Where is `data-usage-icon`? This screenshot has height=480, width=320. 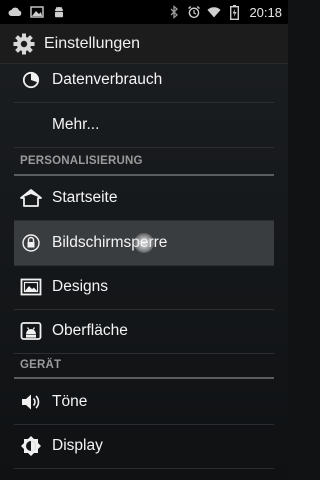 data-usage-icon is located at coordinates (31, 80).